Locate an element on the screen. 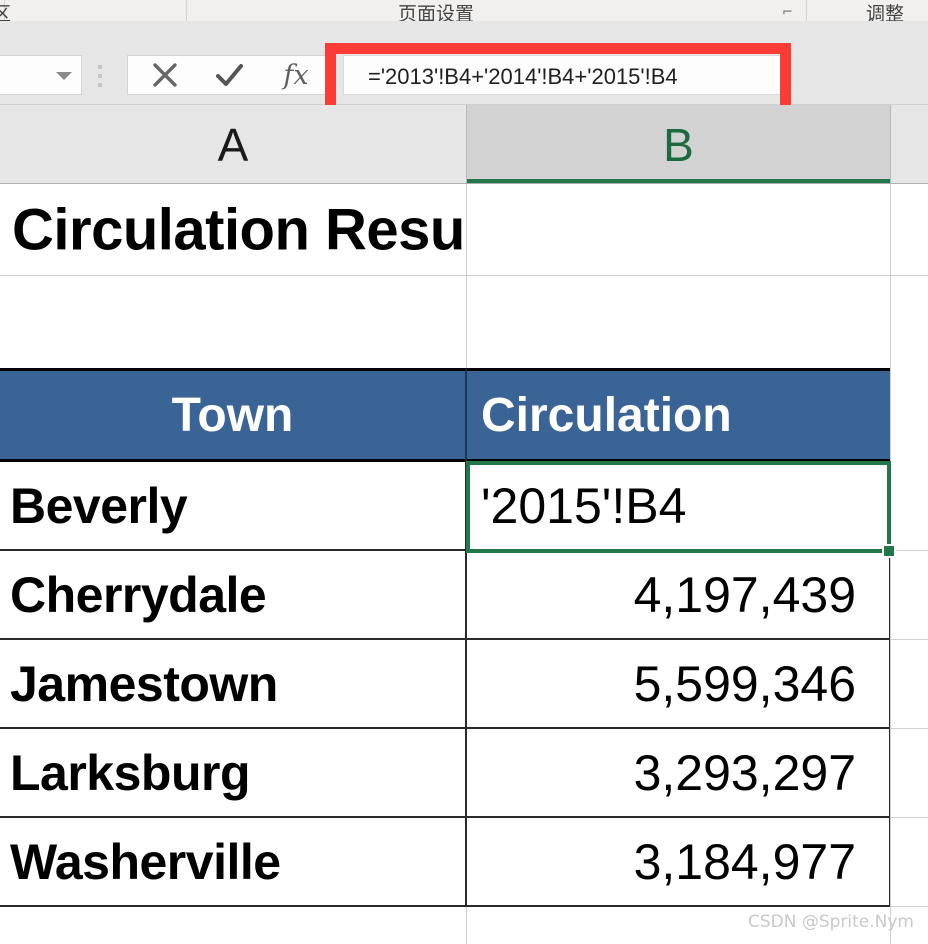 The height and width of the screenshot is (944, 928). cell-c3 is located at coordinates (909, 415).